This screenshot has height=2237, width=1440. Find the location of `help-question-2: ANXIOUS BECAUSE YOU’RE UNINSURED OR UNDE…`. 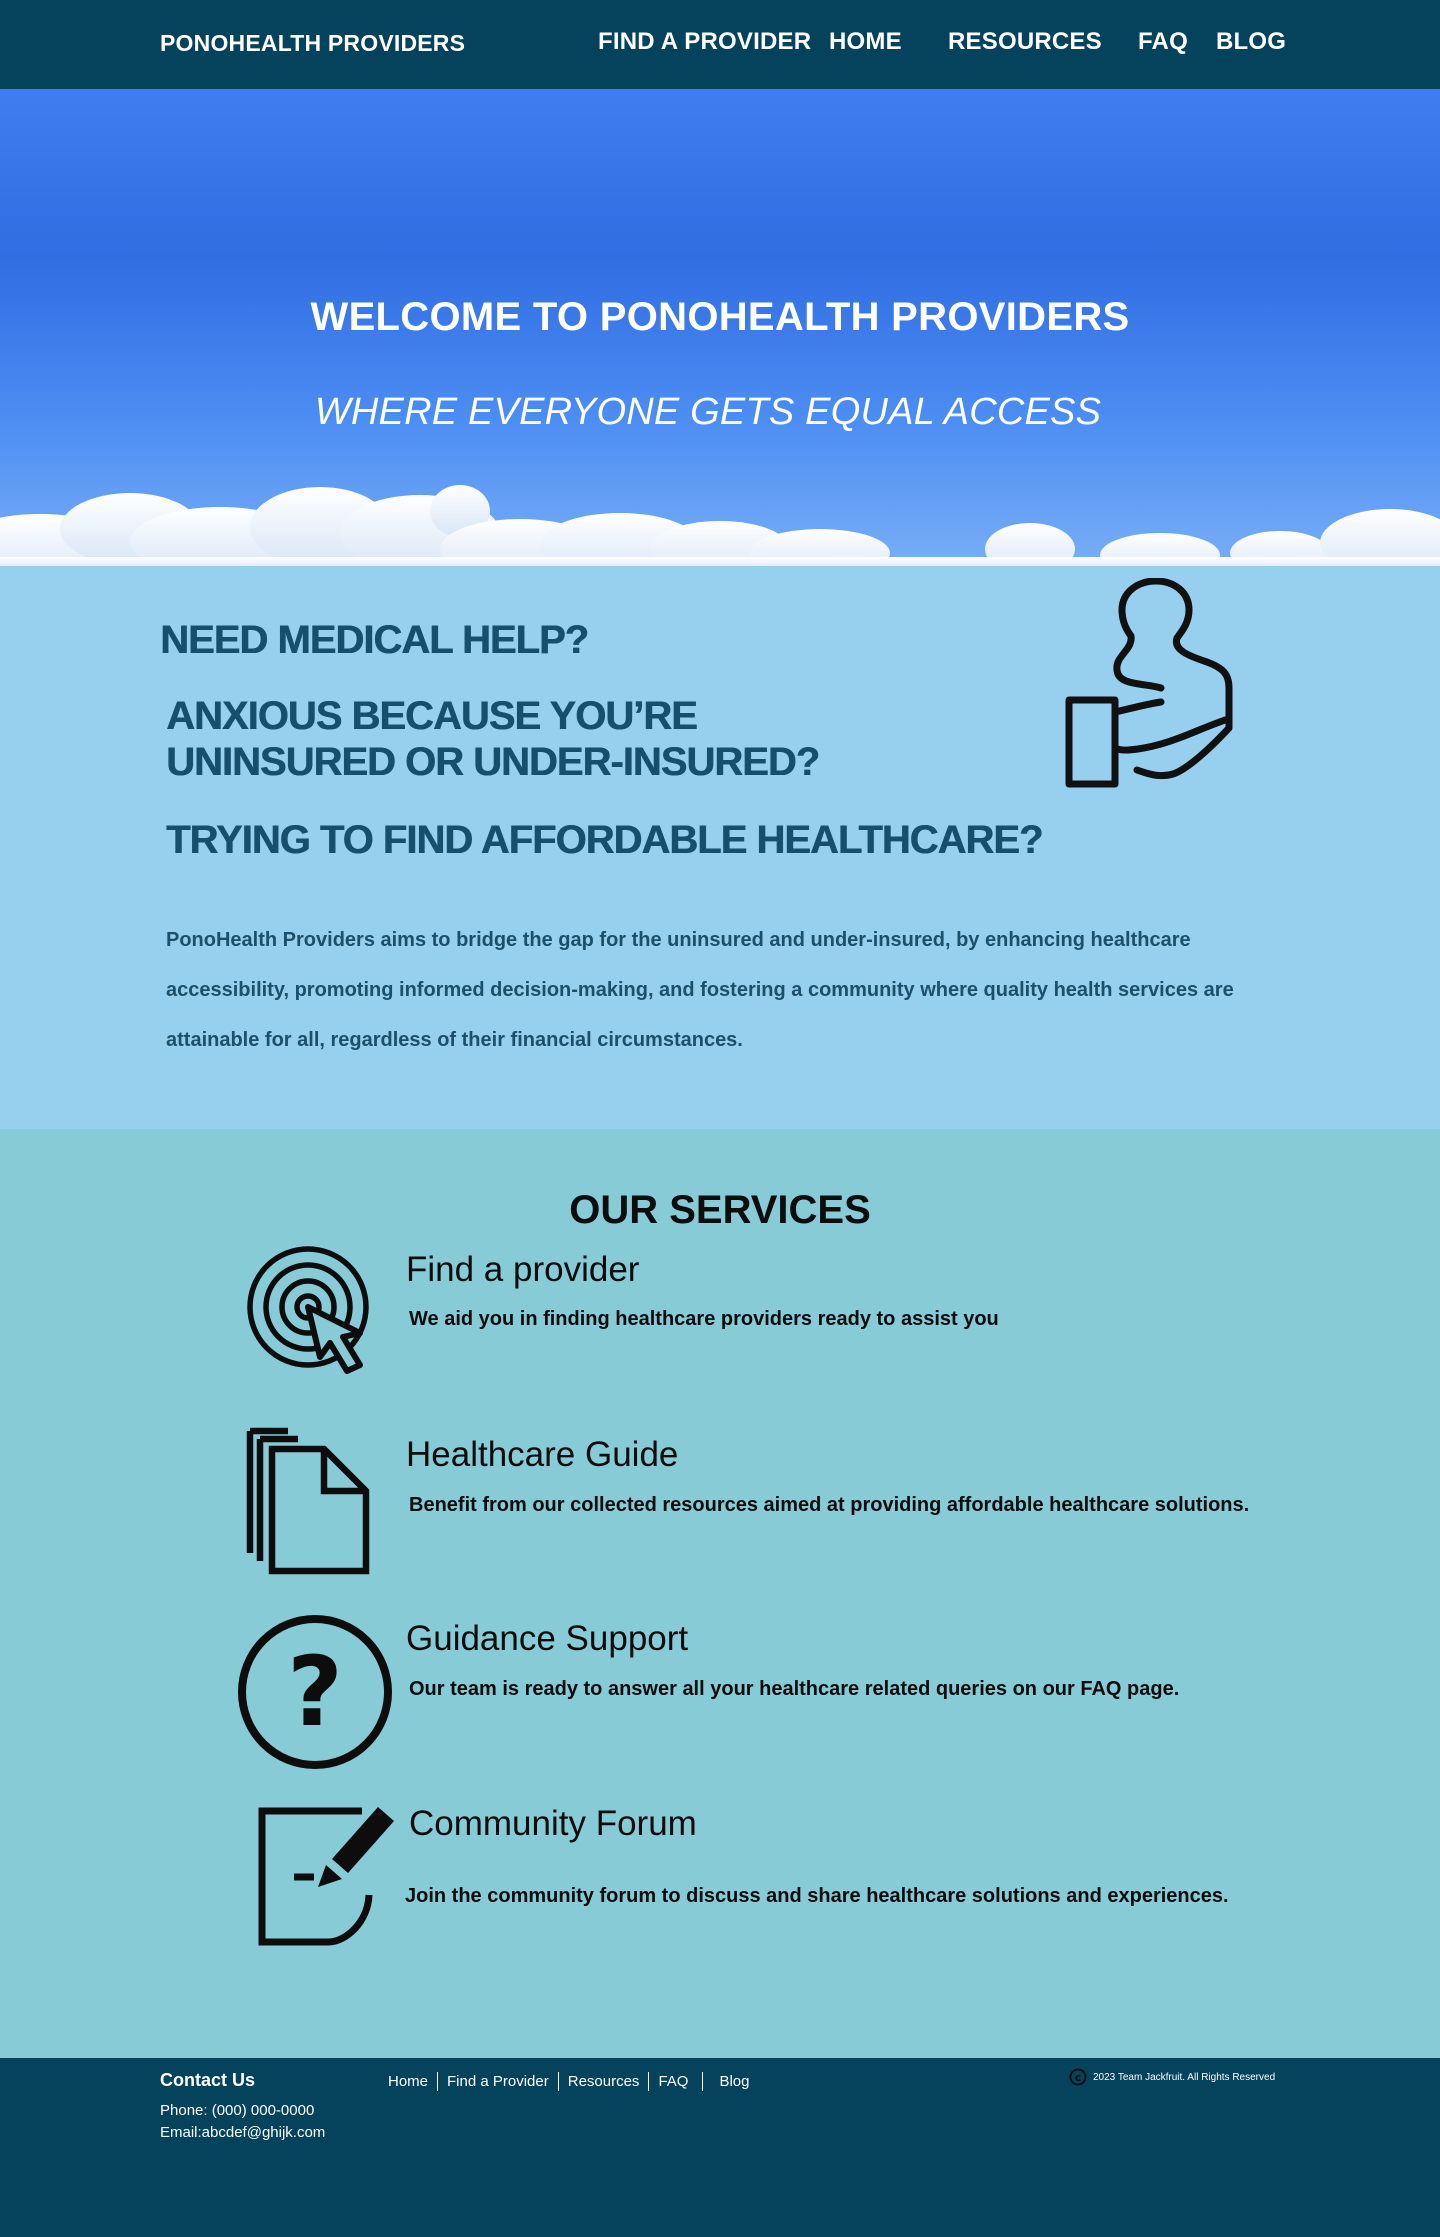

help-question-2: ANXIOUS BECAUSE YOU’RE UNINSURED OR UNDE… is located at coordinates (493, 739).